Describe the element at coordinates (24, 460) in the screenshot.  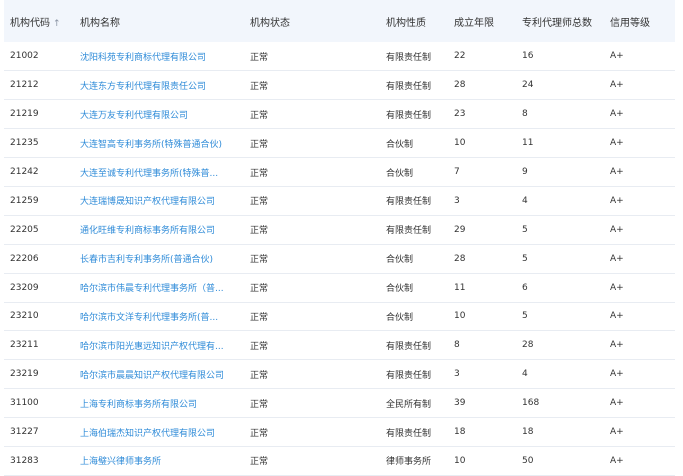
I see `cell-code: 31283` at that location.